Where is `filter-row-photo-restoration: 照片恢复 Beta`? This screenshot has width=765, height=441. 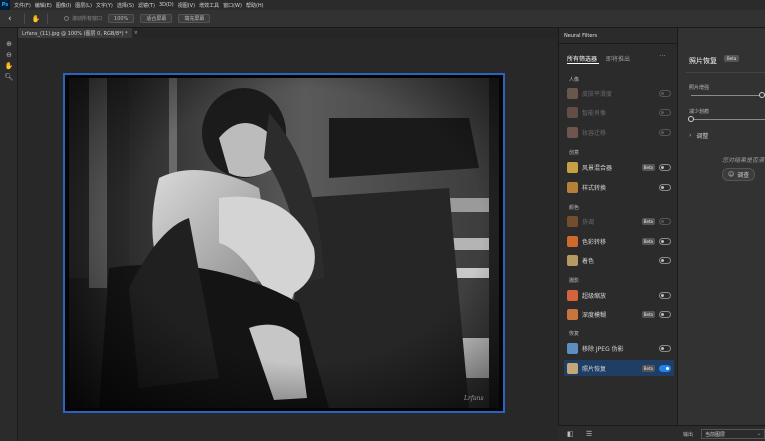
filter-row-photo-restoration: 照片恢复 Beta is located at coordinates (619, 368).